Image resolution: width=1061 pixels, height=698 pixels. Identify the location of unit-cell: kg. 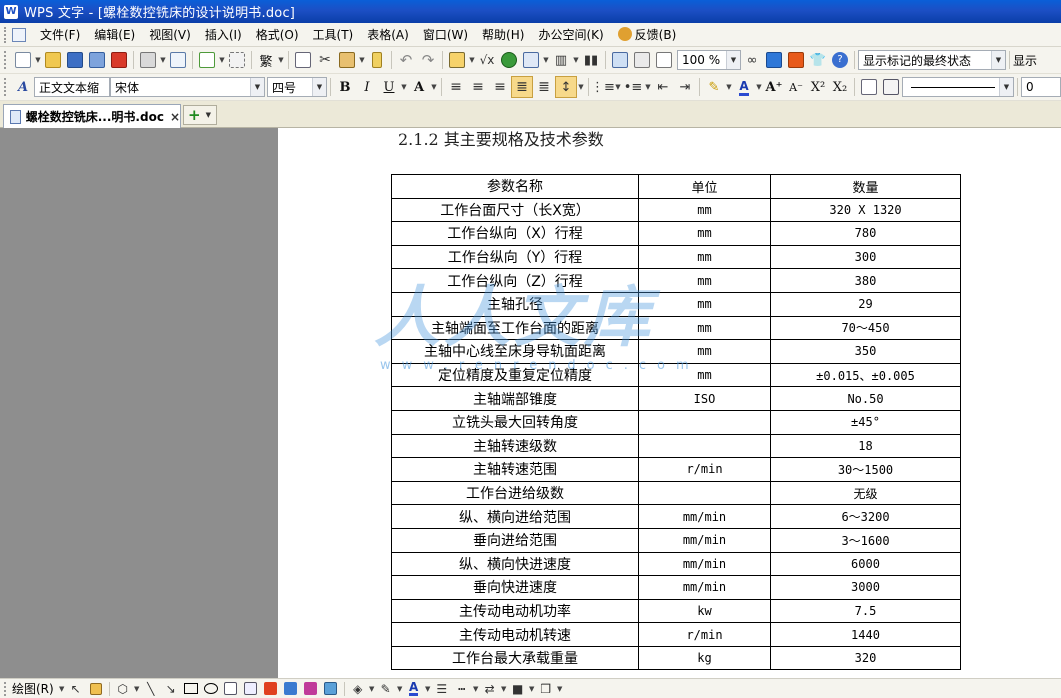
(704, 658).